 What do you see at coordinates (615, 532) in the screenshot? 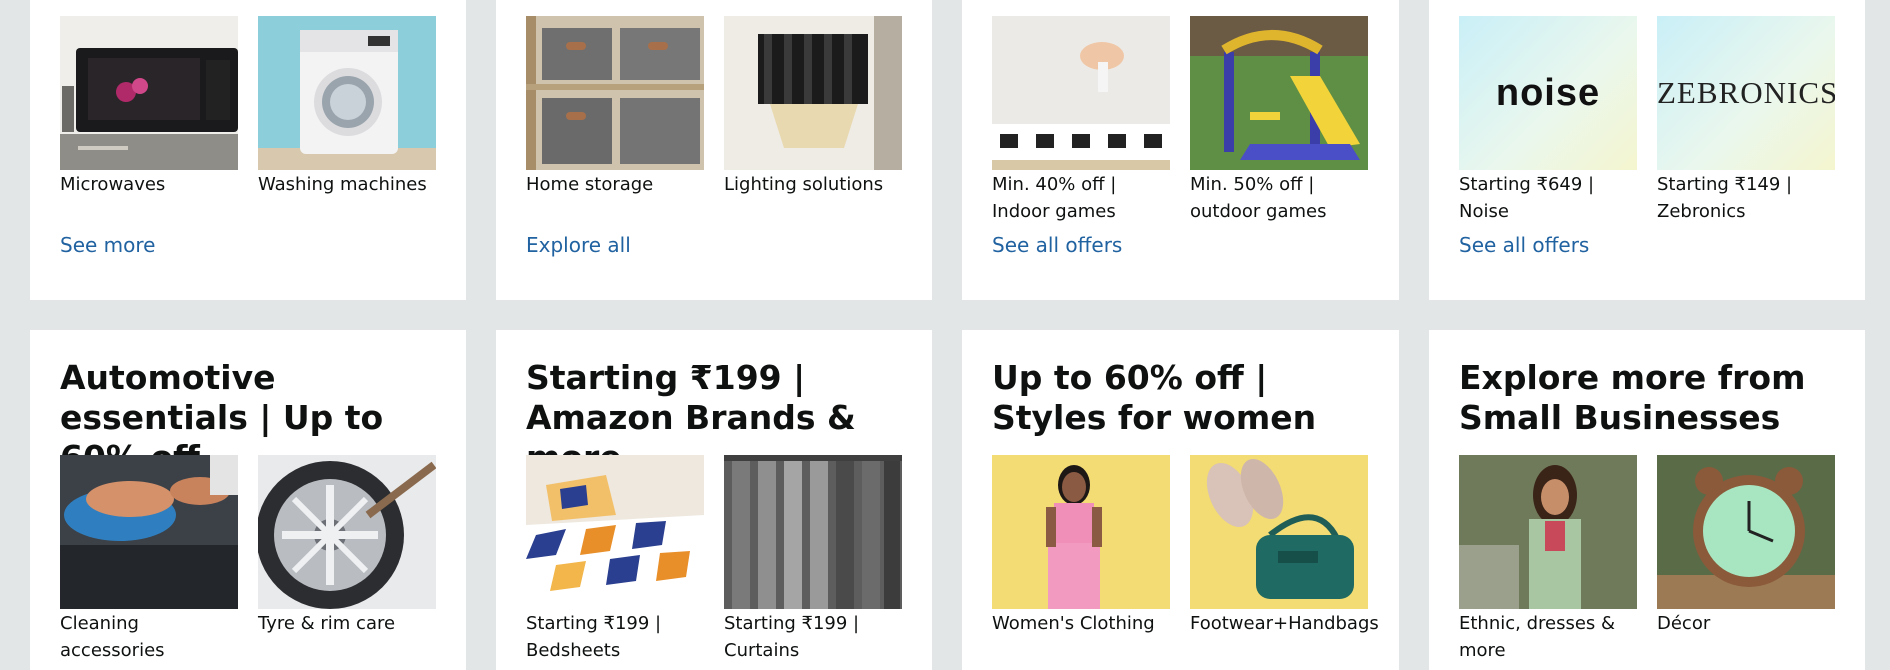
I see `bedsheet-image` at bounding box center [615, 532].